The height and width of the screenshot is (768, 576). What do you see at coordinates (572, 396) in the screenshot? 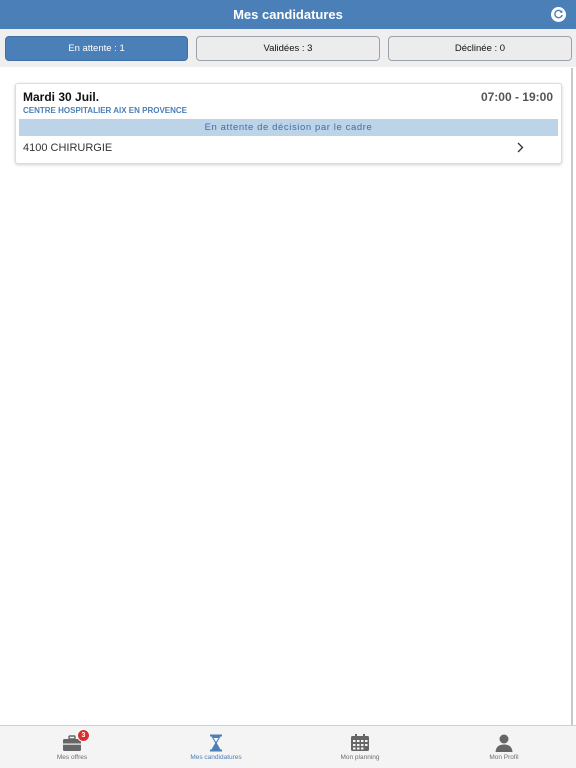
I see `scrollbar` at bounding box center [572, 396].